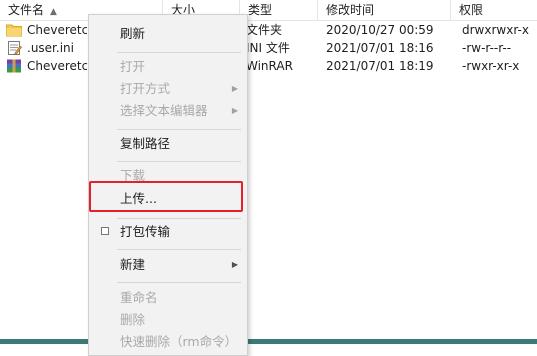  Describe the element at coordinates (50, 48) in the screenshot. I see `file-name: .user.ini` at that location.